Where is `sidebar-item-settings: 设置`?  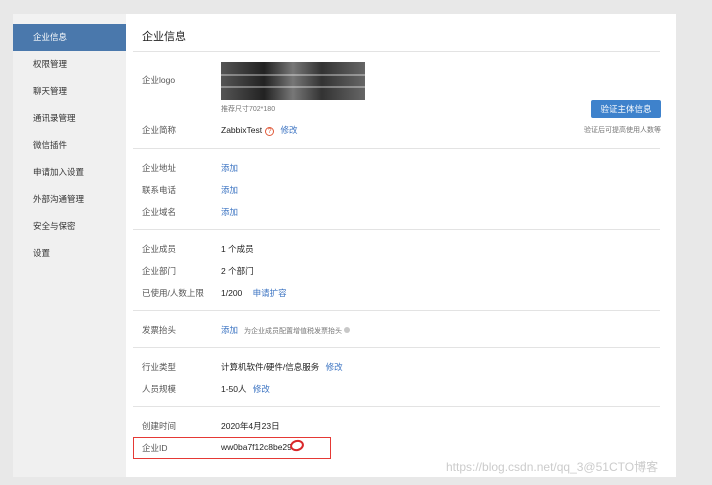
sidebar-item-settings: 设置 is located at coordinates (69, 253).